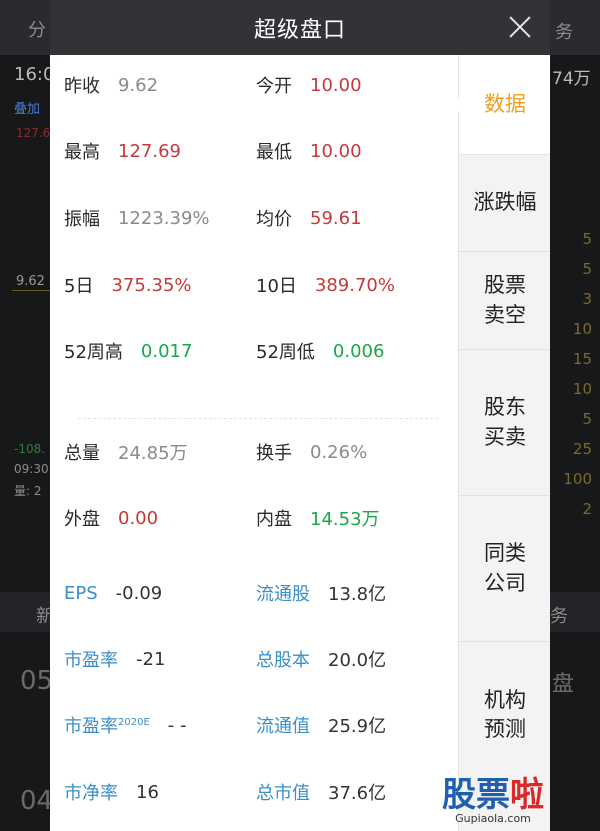 This screenshot has width=600, height=831. Describe the element at coordinates (309, 218) in the screenshot. I see `quote-cell: 均价 59.61` at that location.